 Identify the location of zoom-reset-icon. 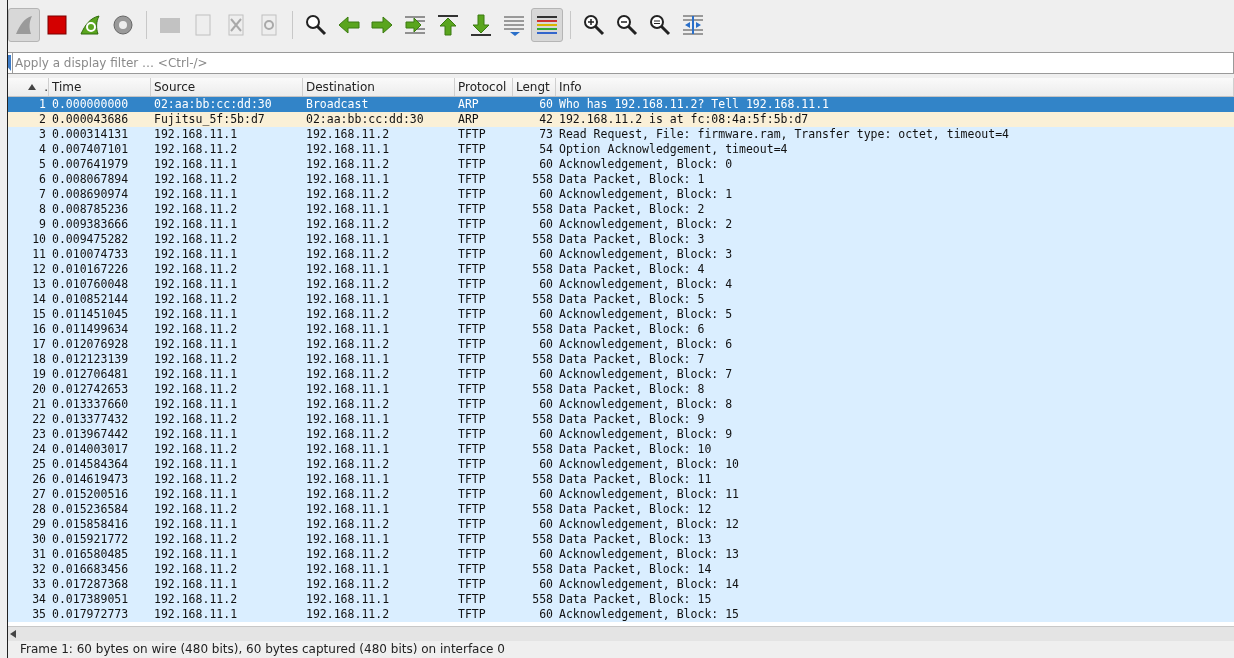
(660, 24).